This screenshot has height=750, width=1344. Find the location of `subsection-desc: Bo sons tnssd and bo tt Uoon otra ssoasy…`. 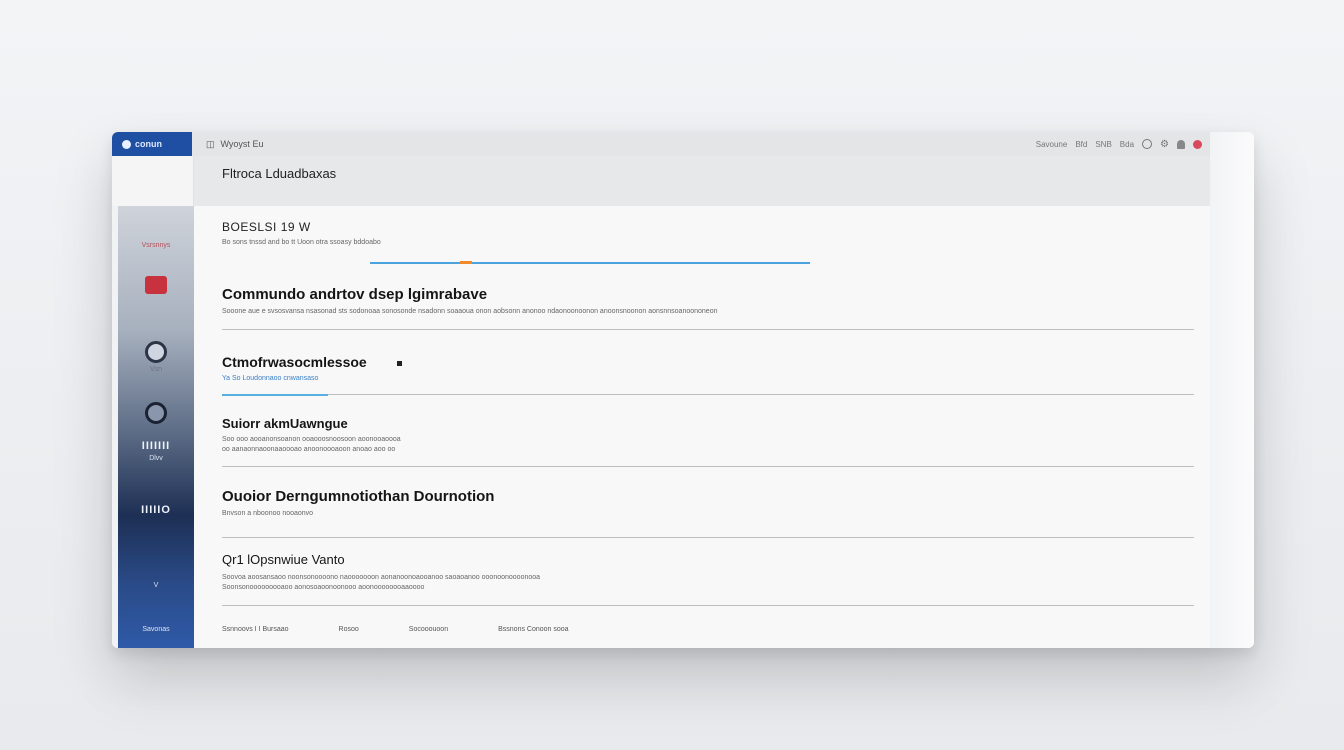

subsection-desc: Bo sons tnssd and bo tt Uoon otra ssoasy… is located at coordinates (301, 242).